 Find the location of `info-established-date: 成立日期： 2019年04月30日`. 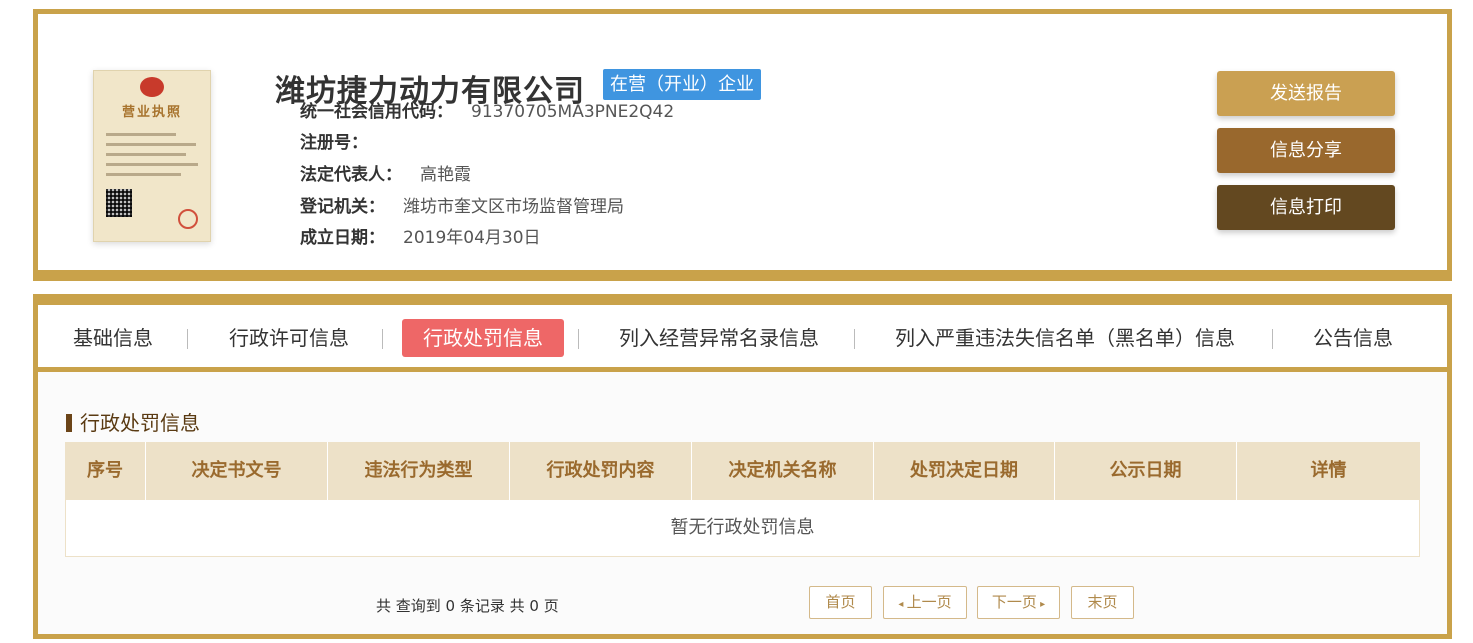

info-established-date: 成立日期： 2019年04月30日 is located at coordinates (420, 238).